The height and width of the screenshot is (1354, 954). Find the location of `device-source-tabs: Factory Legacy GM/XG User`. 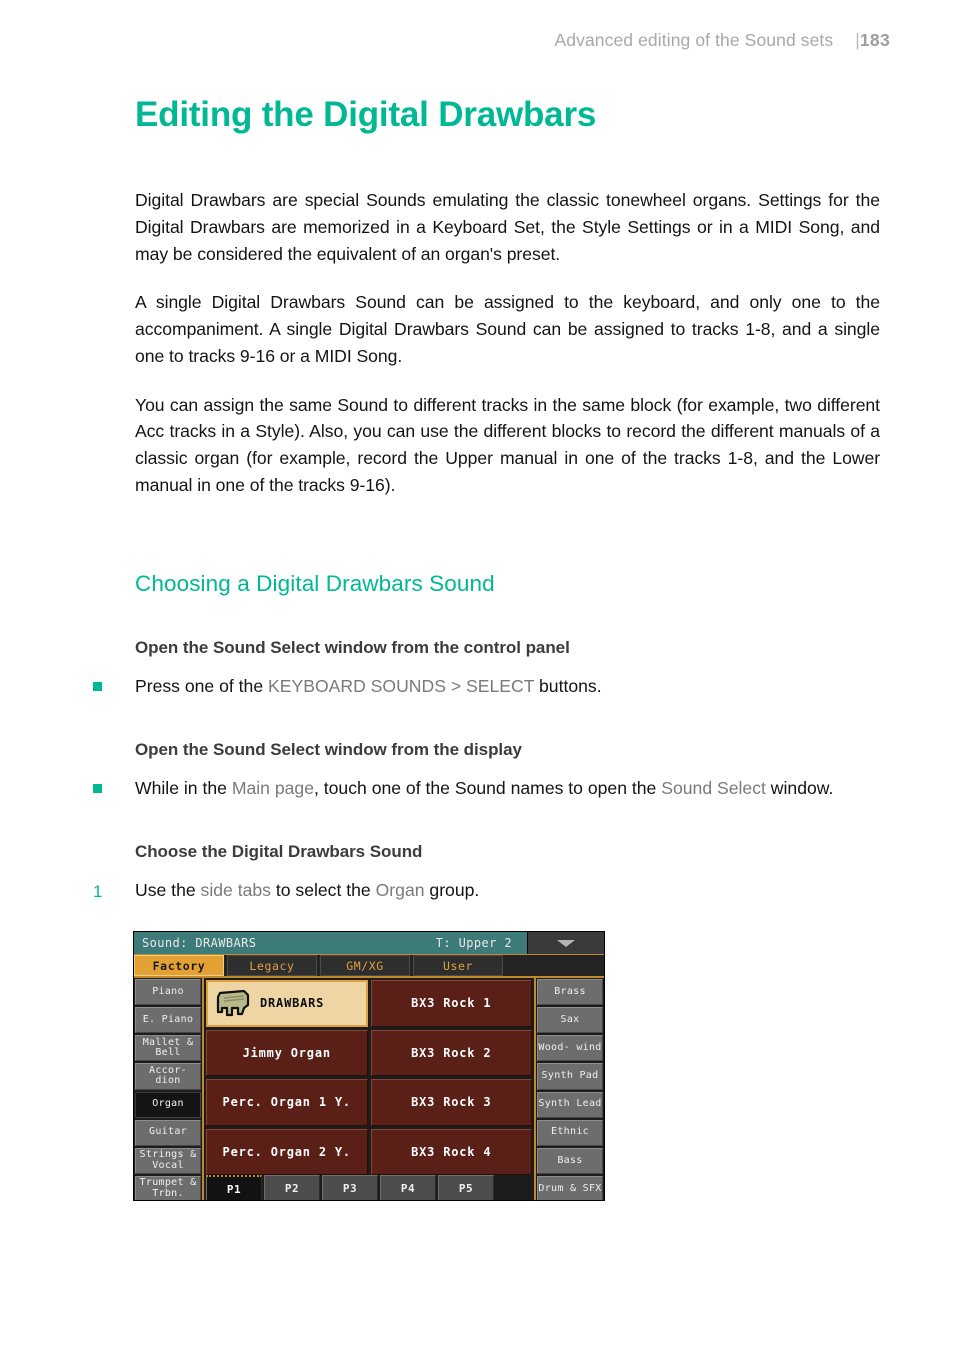

device-source-tabs: Factory Legacy GM/XG User is located at coordinates (369, 966).